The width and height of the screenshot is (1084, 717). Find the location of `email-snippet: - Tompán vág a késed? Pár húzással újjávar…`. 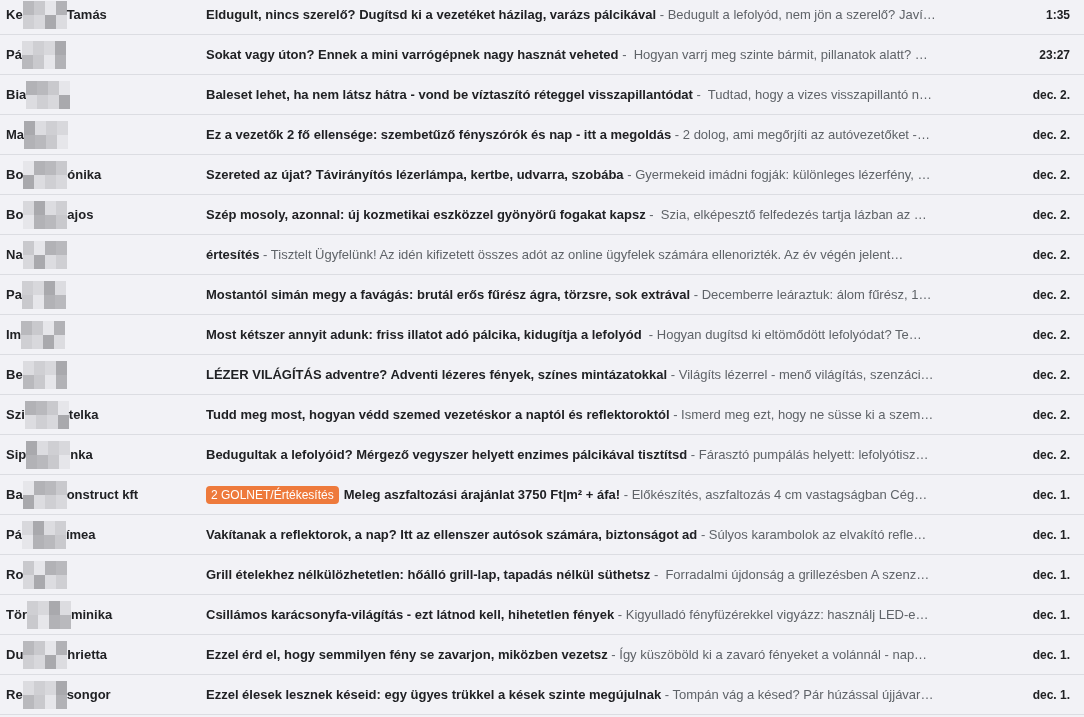

email-snippet: - Tompán vág a késed? Pár húzással újjávar… is located at coordinates (798, 694).